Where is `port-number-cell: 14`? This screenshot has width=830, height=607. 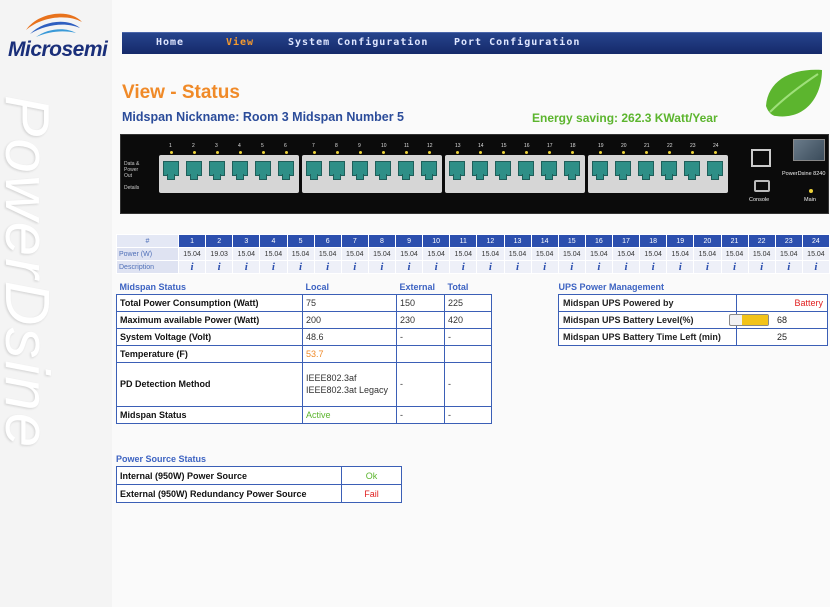
port-number-cell: 14 is located at coordinates (544, 241).